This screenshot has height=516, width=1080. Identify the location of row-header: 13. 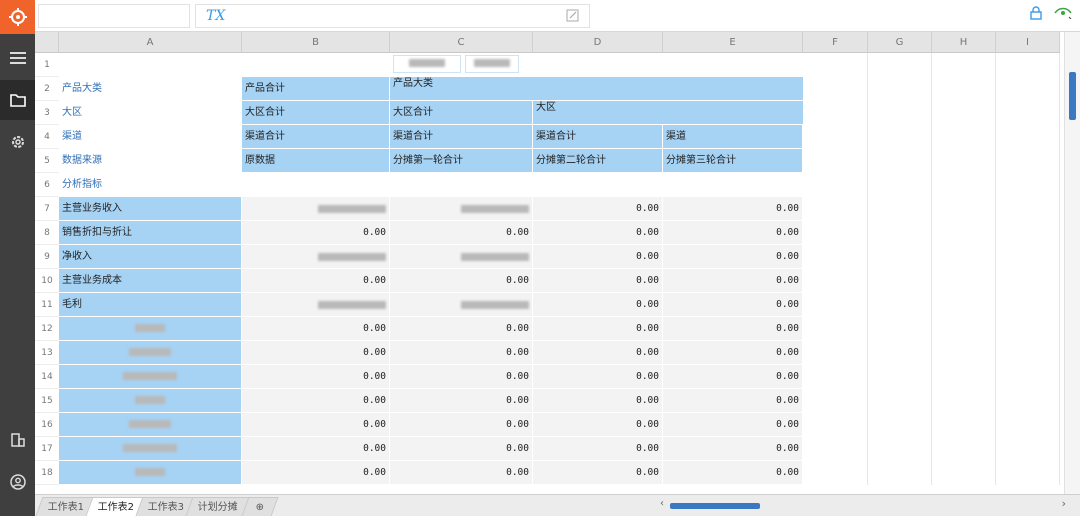
(47, 353).